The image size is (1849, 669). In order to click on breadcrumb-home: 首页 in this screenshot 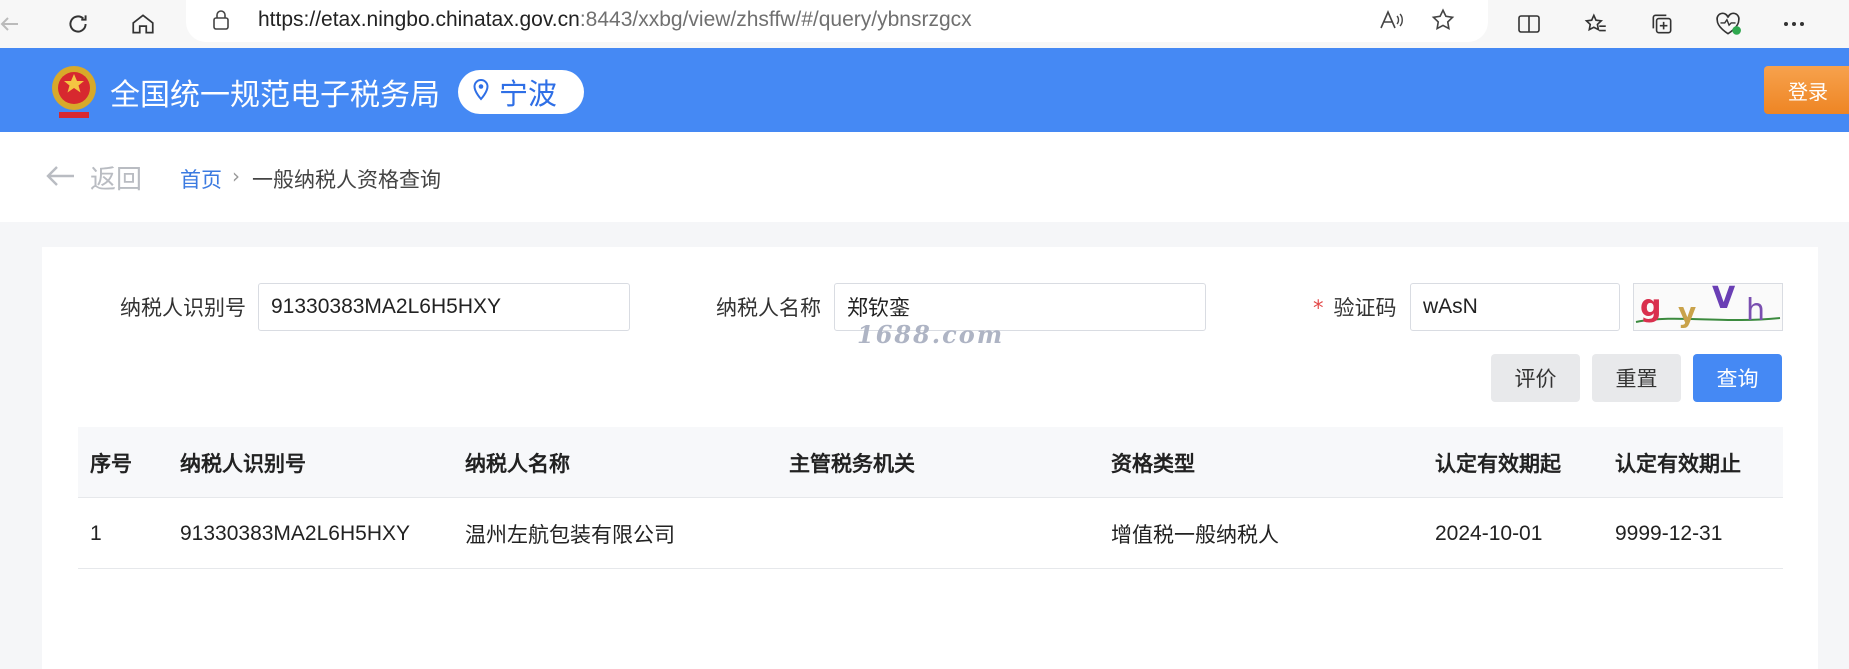, I will do `click(201, 179)`.